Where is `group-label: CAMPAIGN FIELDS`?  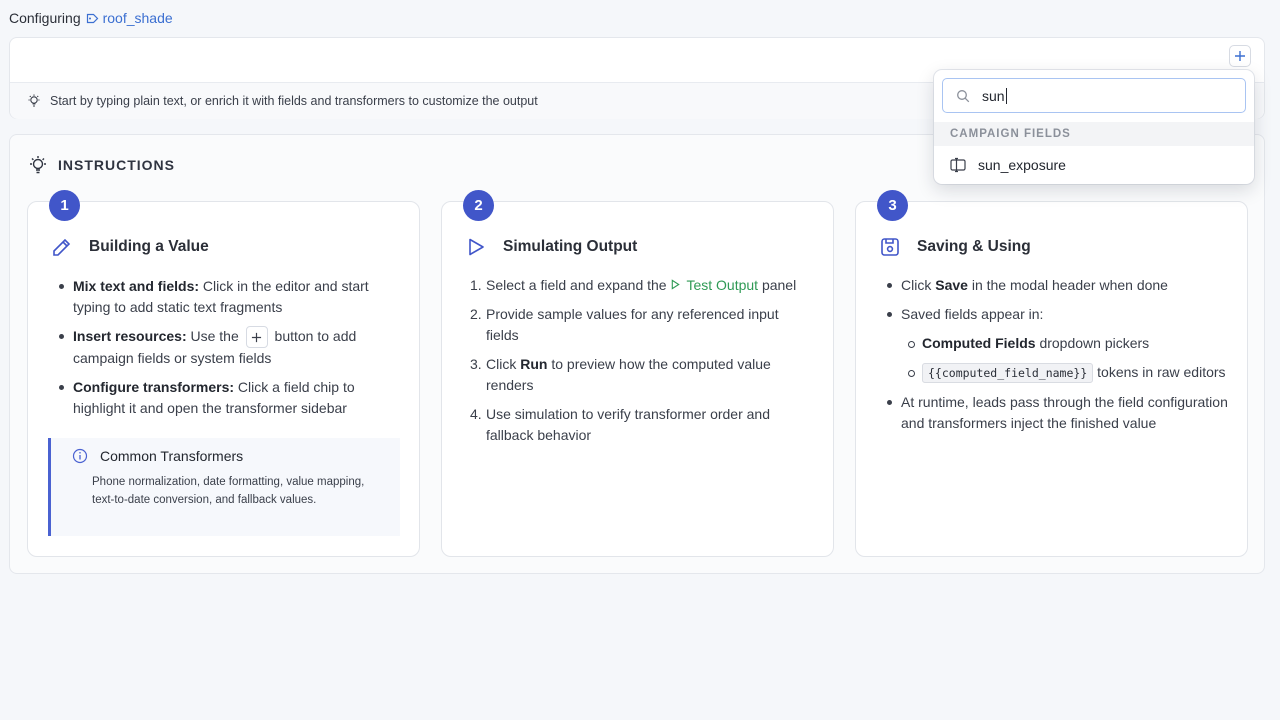 group-label: CAMPAIGN FIELDS is located at coordinates (1094, 134).